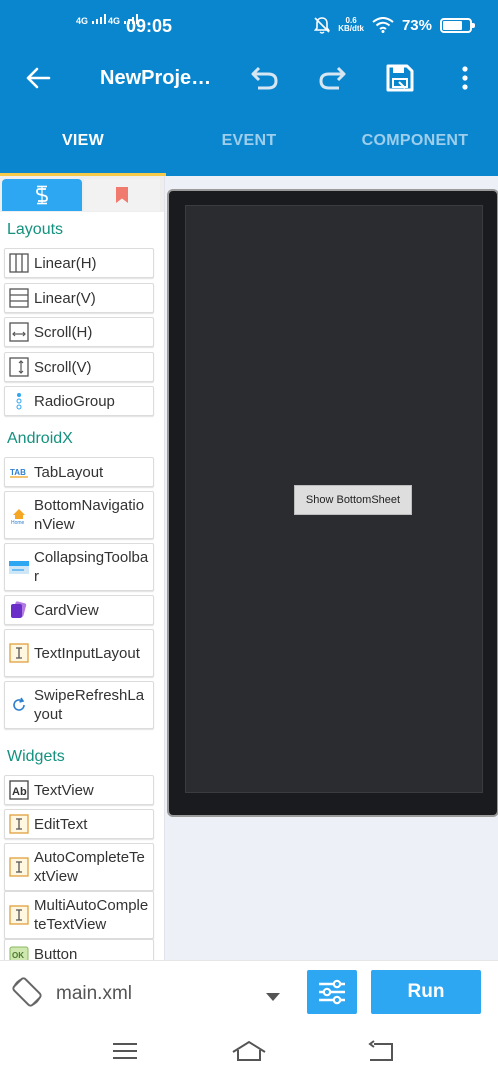 The image size is (498, 1080). Describe the element at coordinates (56, 953) in the screenshot. I see `palette-item-label: Button` at that location.